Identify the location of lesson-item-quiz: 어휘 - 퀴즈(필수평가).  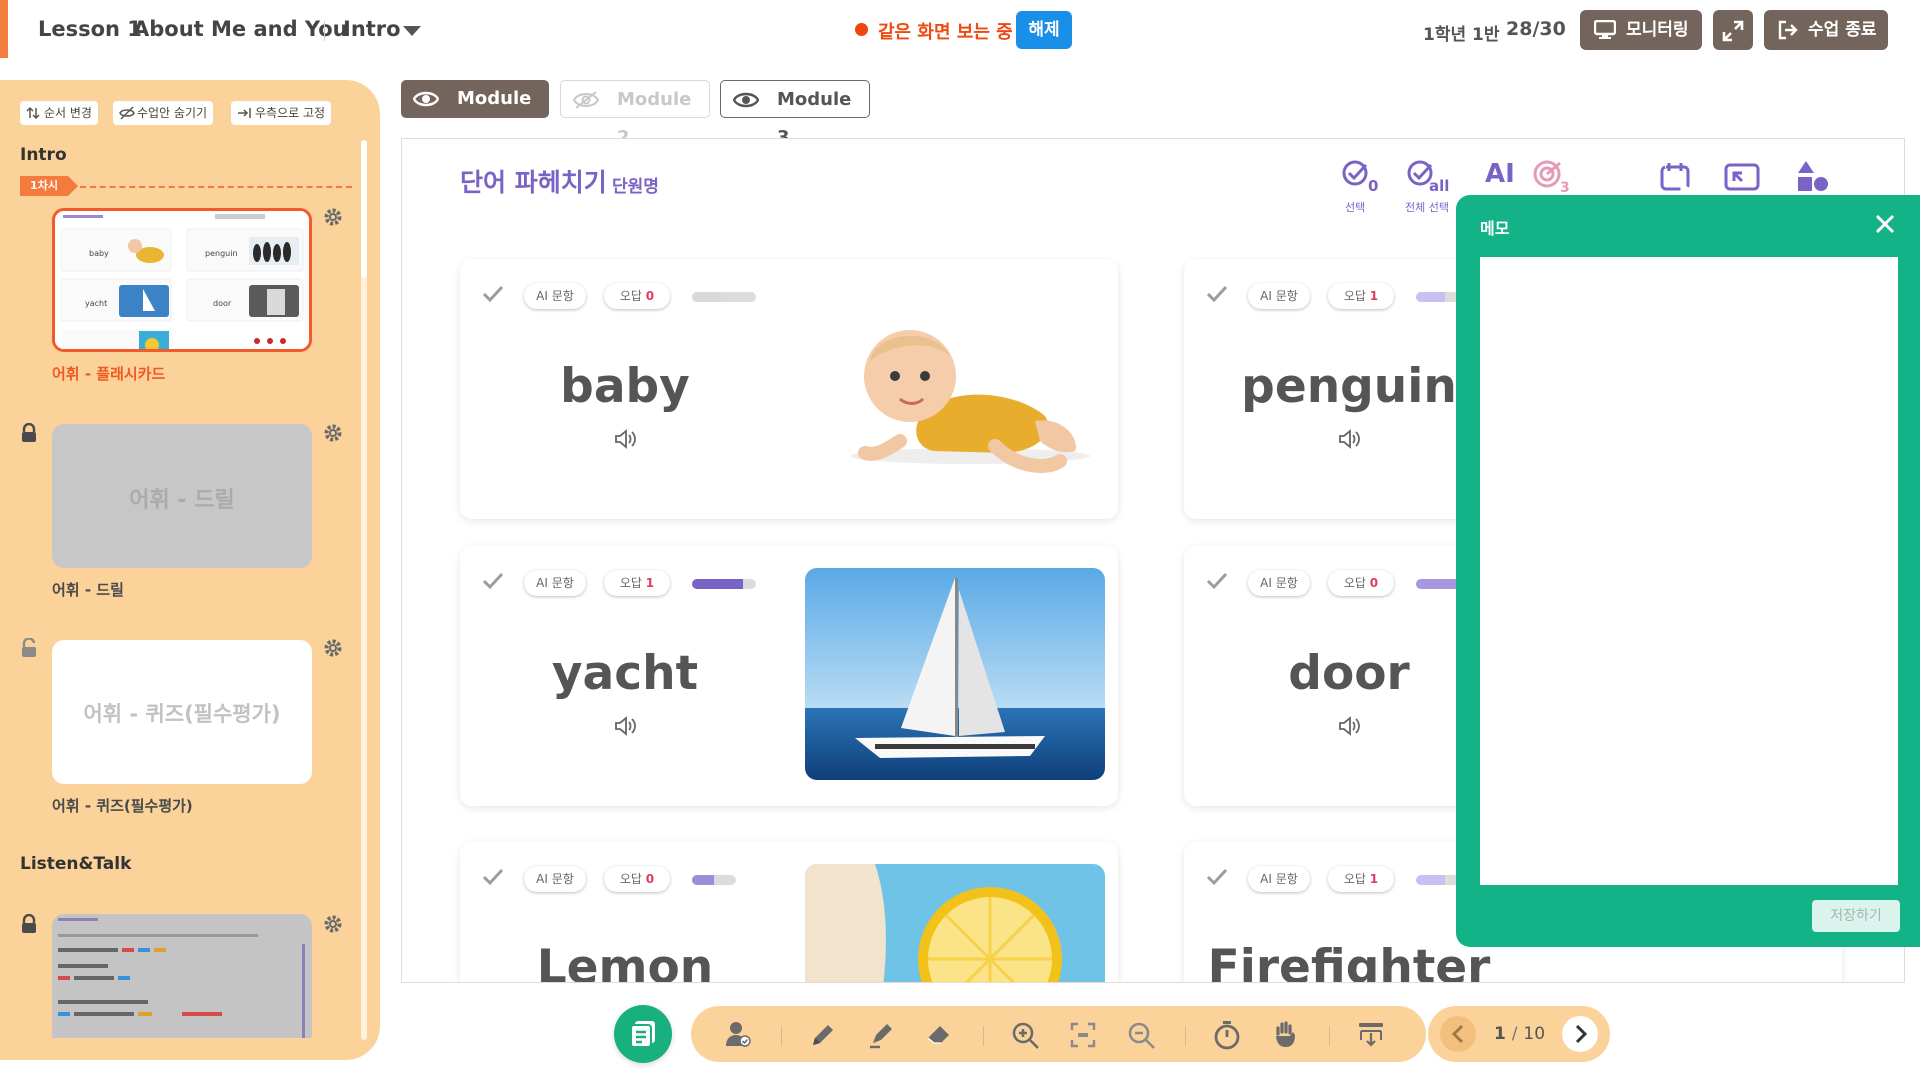
(182, 712).